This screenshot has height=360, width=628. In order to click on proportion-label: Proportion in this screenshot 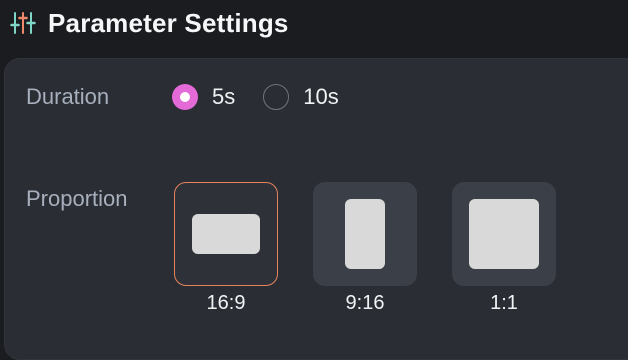, I will do `click(77, 198)`.